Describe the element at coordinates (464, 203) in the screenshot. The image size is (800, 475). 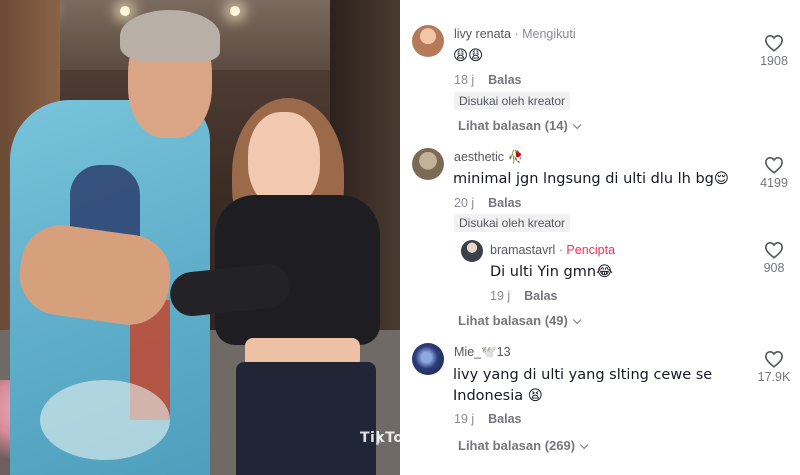
I see `comment-time: 20 j` at that location.